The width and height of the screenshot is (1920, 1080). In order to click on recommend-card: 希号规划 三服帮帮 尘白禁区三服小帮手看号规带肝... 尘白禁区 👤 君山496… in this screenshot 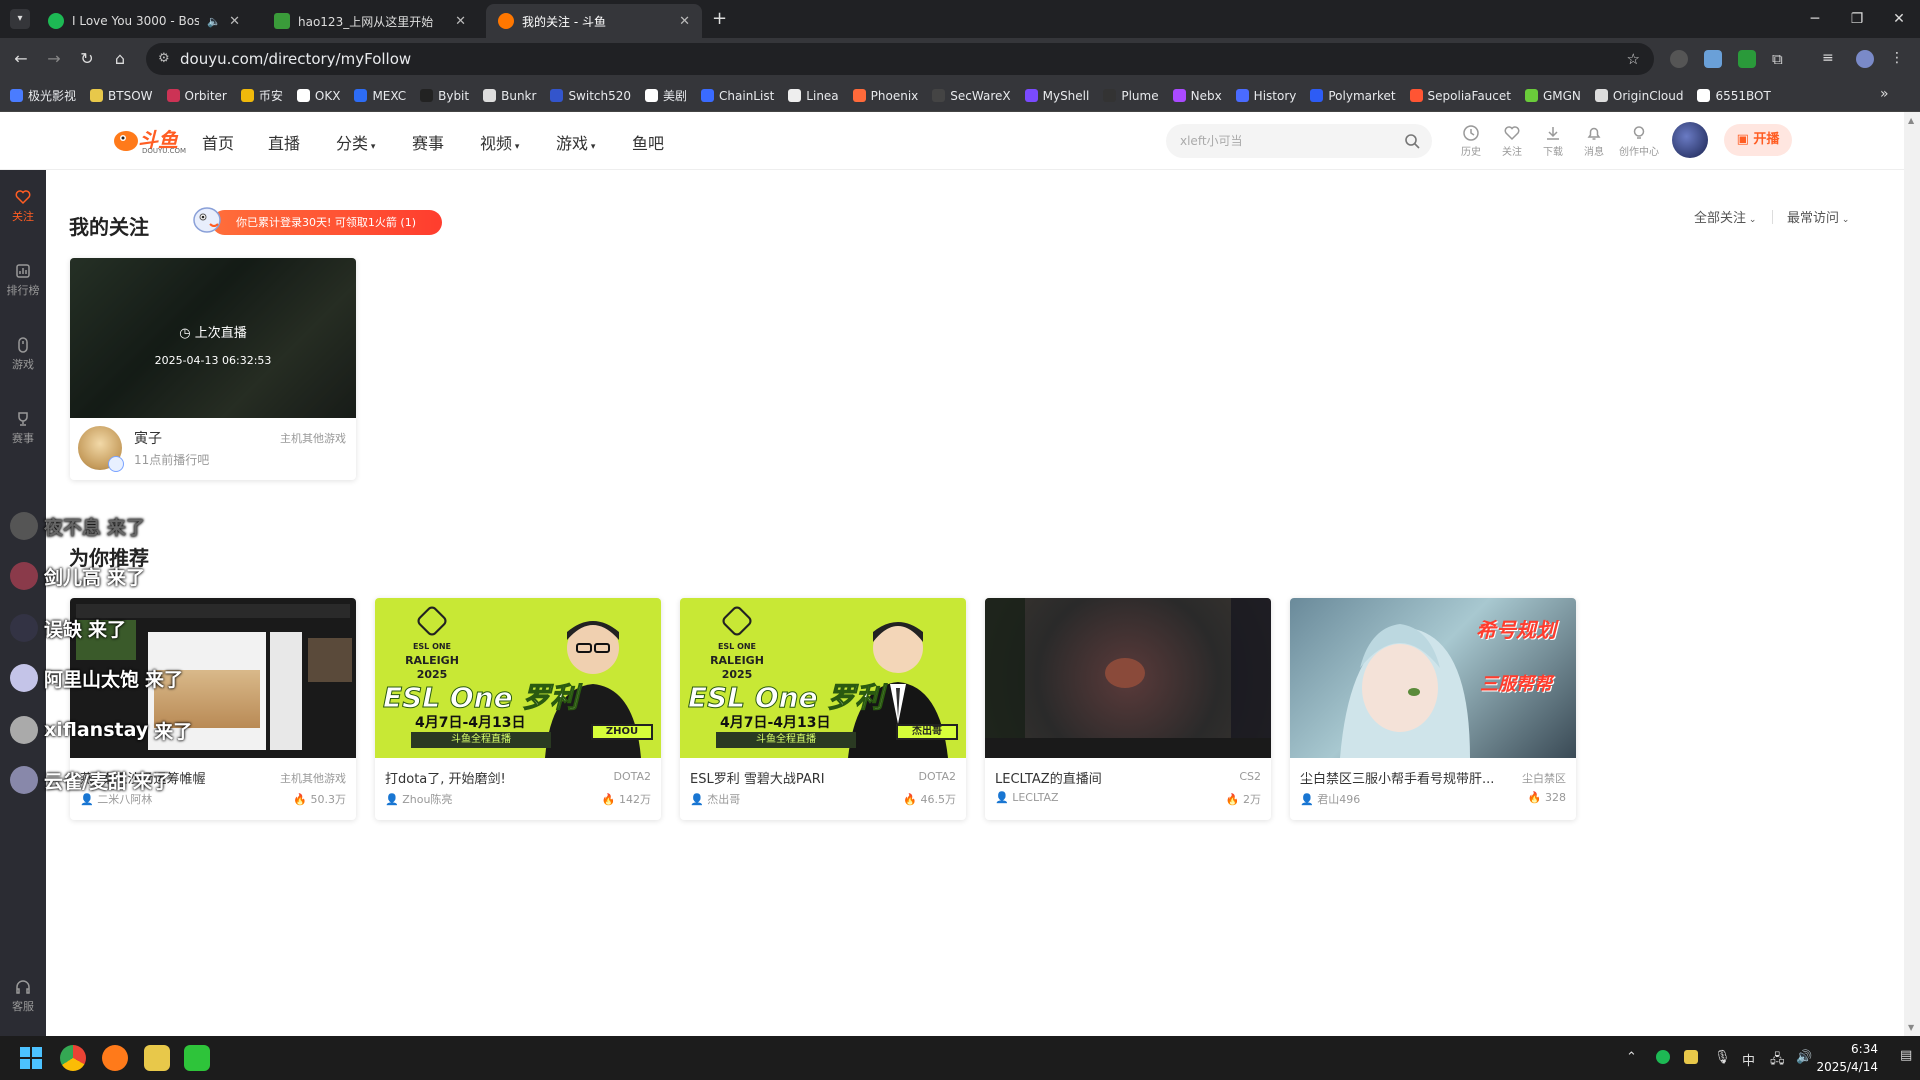, I will do `click(1433, 709)`.